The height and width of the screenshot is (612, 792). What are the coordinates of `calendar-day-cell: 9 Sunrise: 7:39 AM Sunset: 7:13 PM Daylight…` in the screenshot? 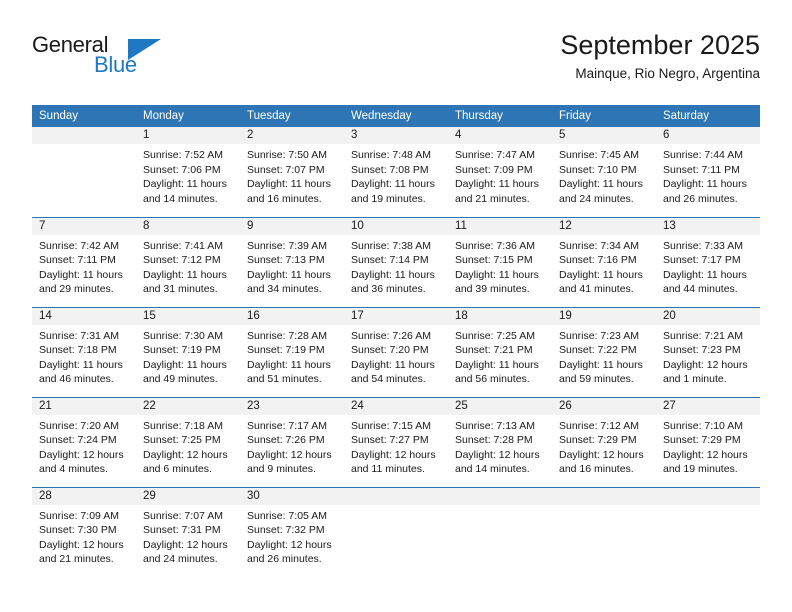 It's located at (292, 261).